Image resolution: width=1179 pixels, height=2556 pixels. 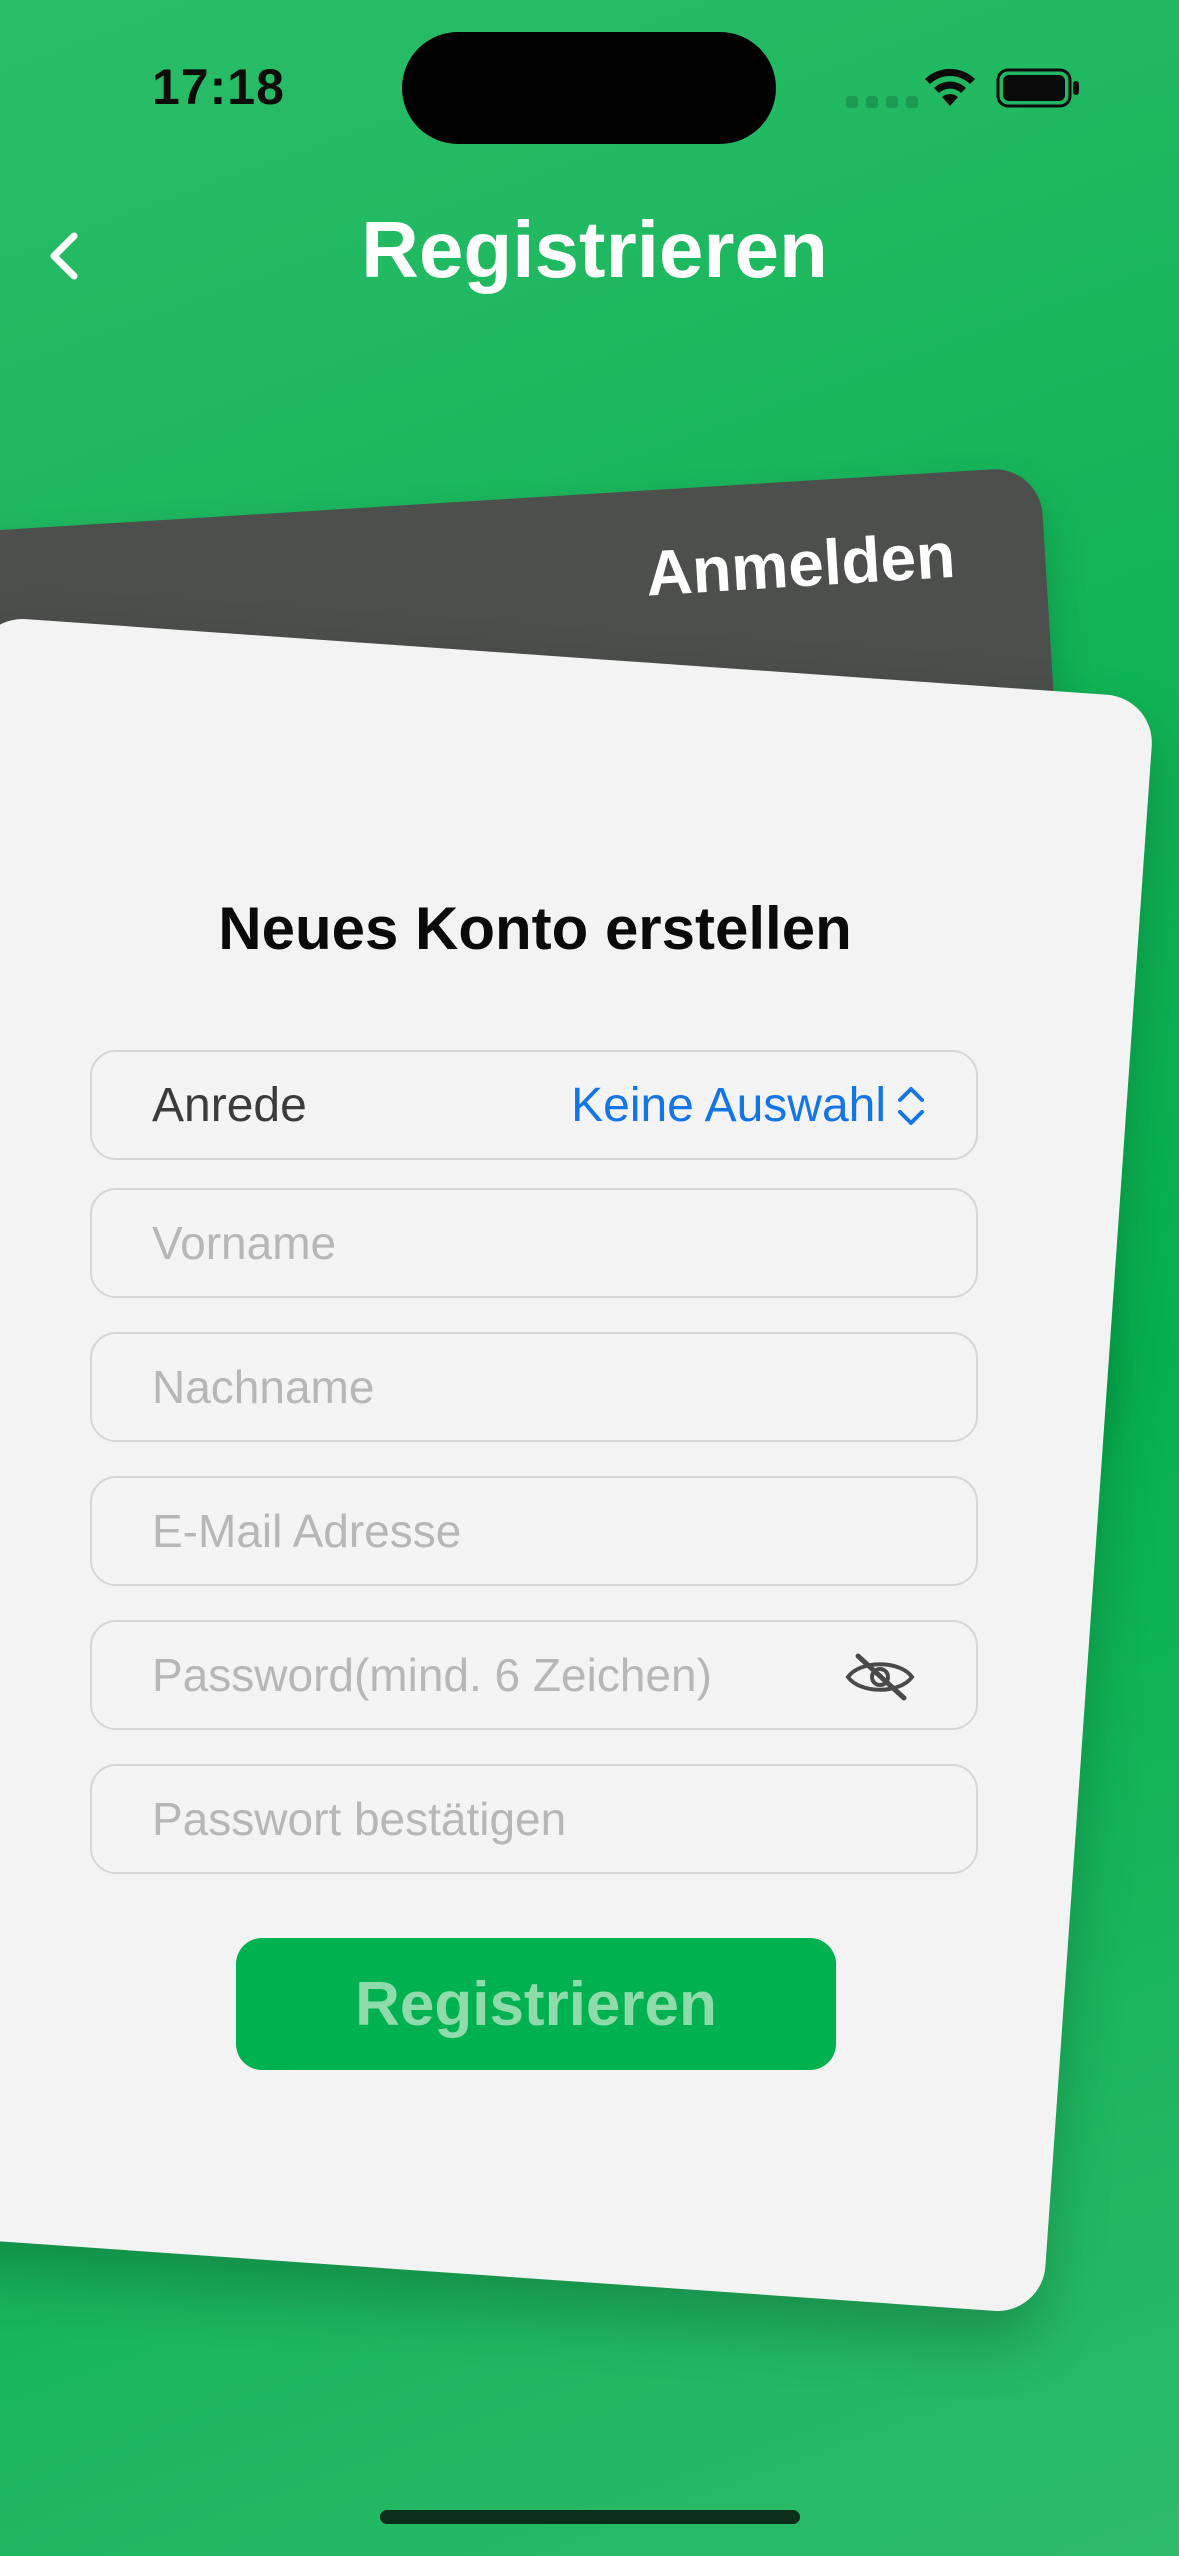 I want to click on email-field, so click(x=534, y=1531).